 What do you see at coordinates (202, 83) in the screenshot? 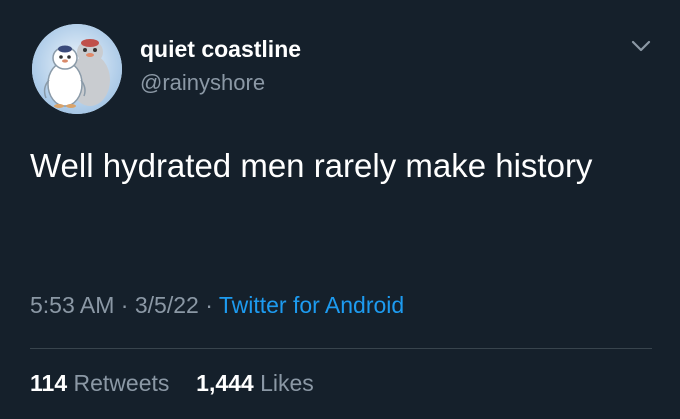
I see `user-handle: @rainyshore` at bounding box center [202, 83].